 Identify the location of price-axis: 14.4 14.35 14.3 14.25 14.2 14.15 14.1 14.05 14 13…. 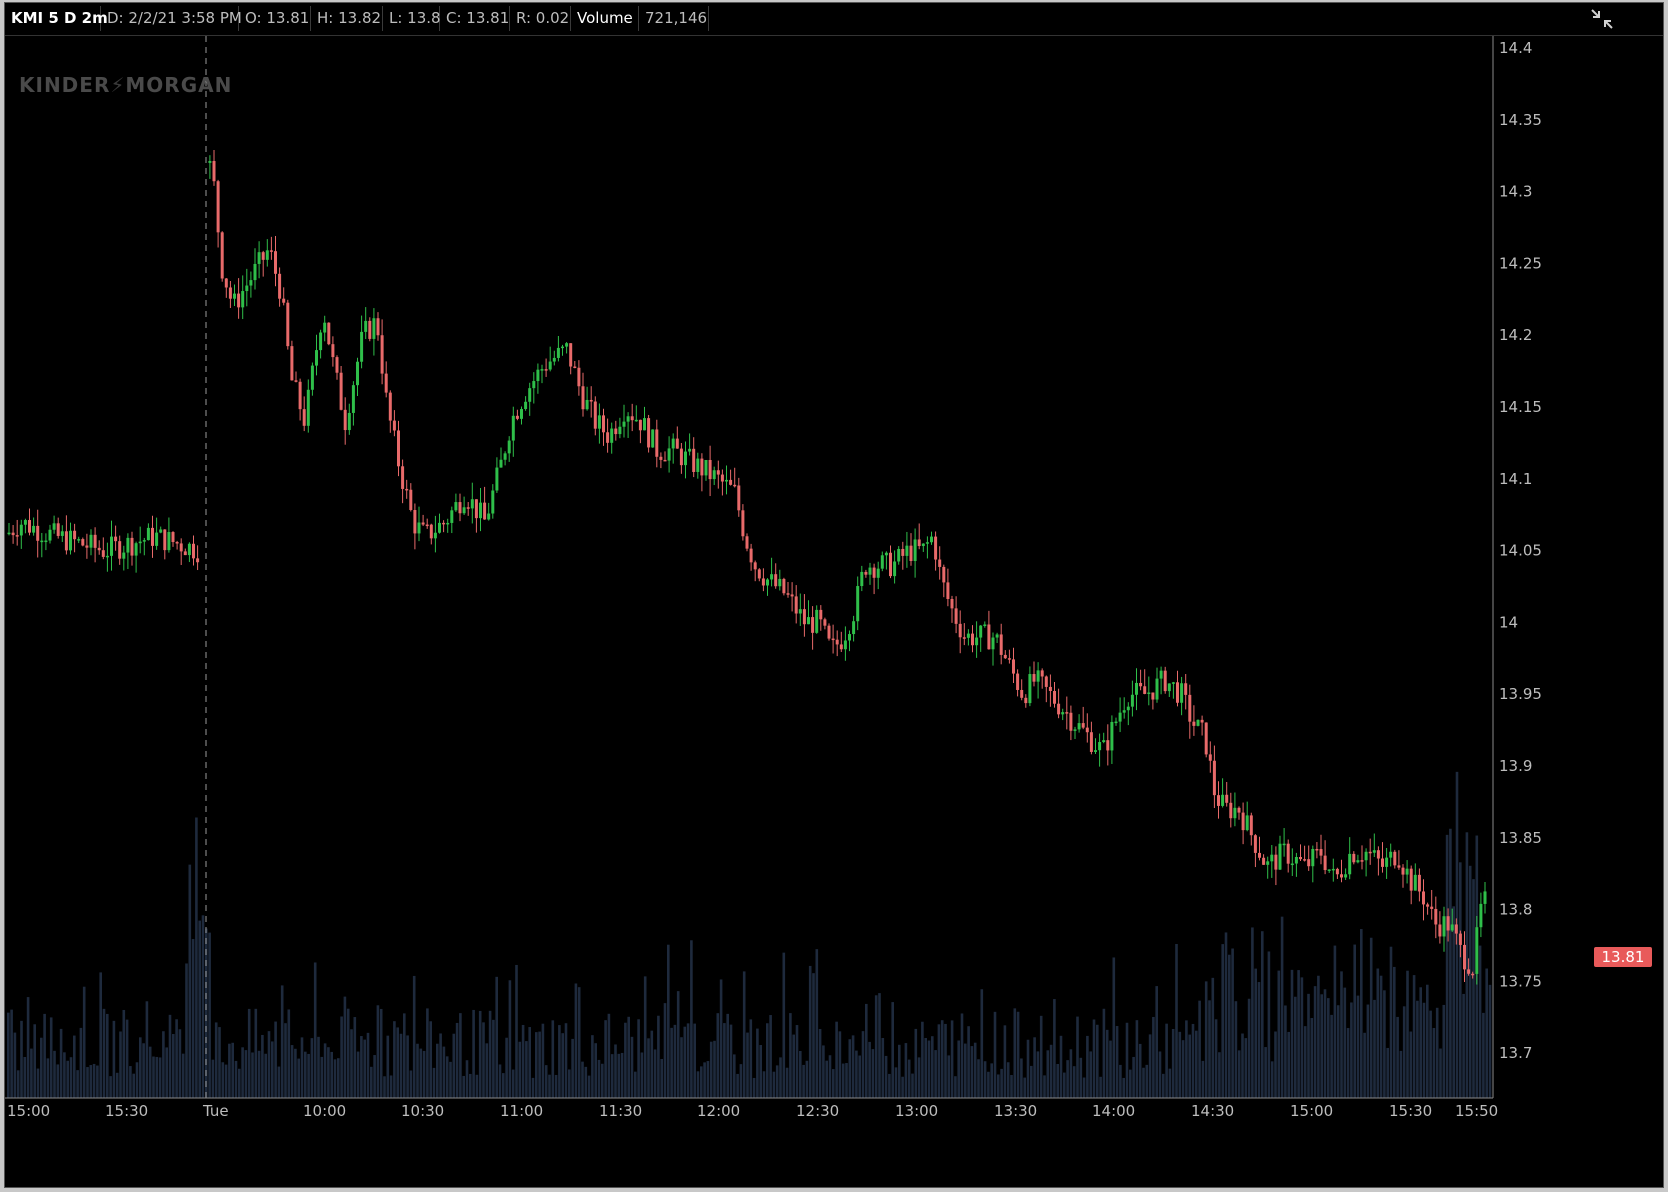
(1520, 550).